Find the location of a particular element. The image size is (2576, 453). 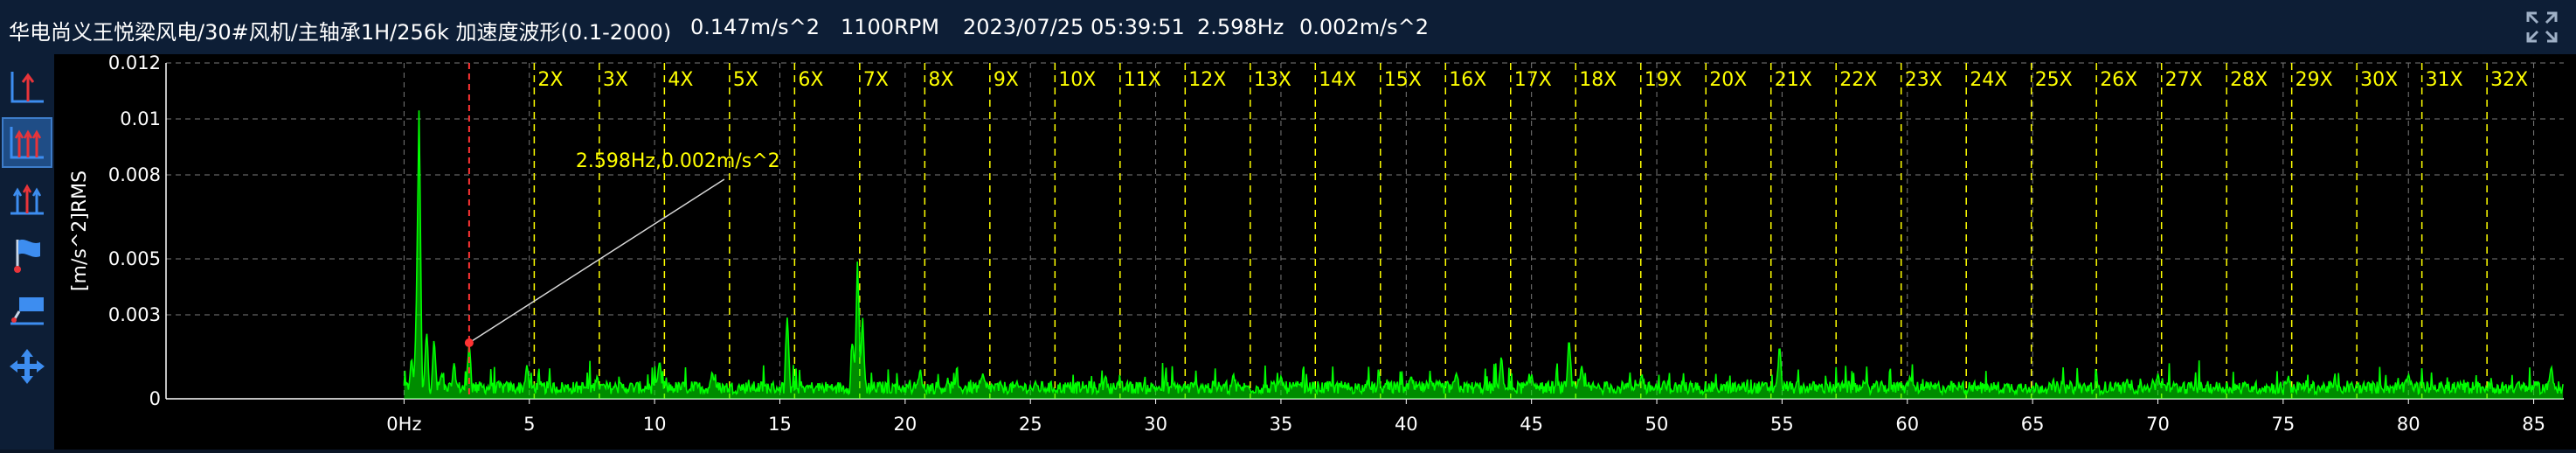

x-tick-label: 75 is located at coordinates (2283, 425).